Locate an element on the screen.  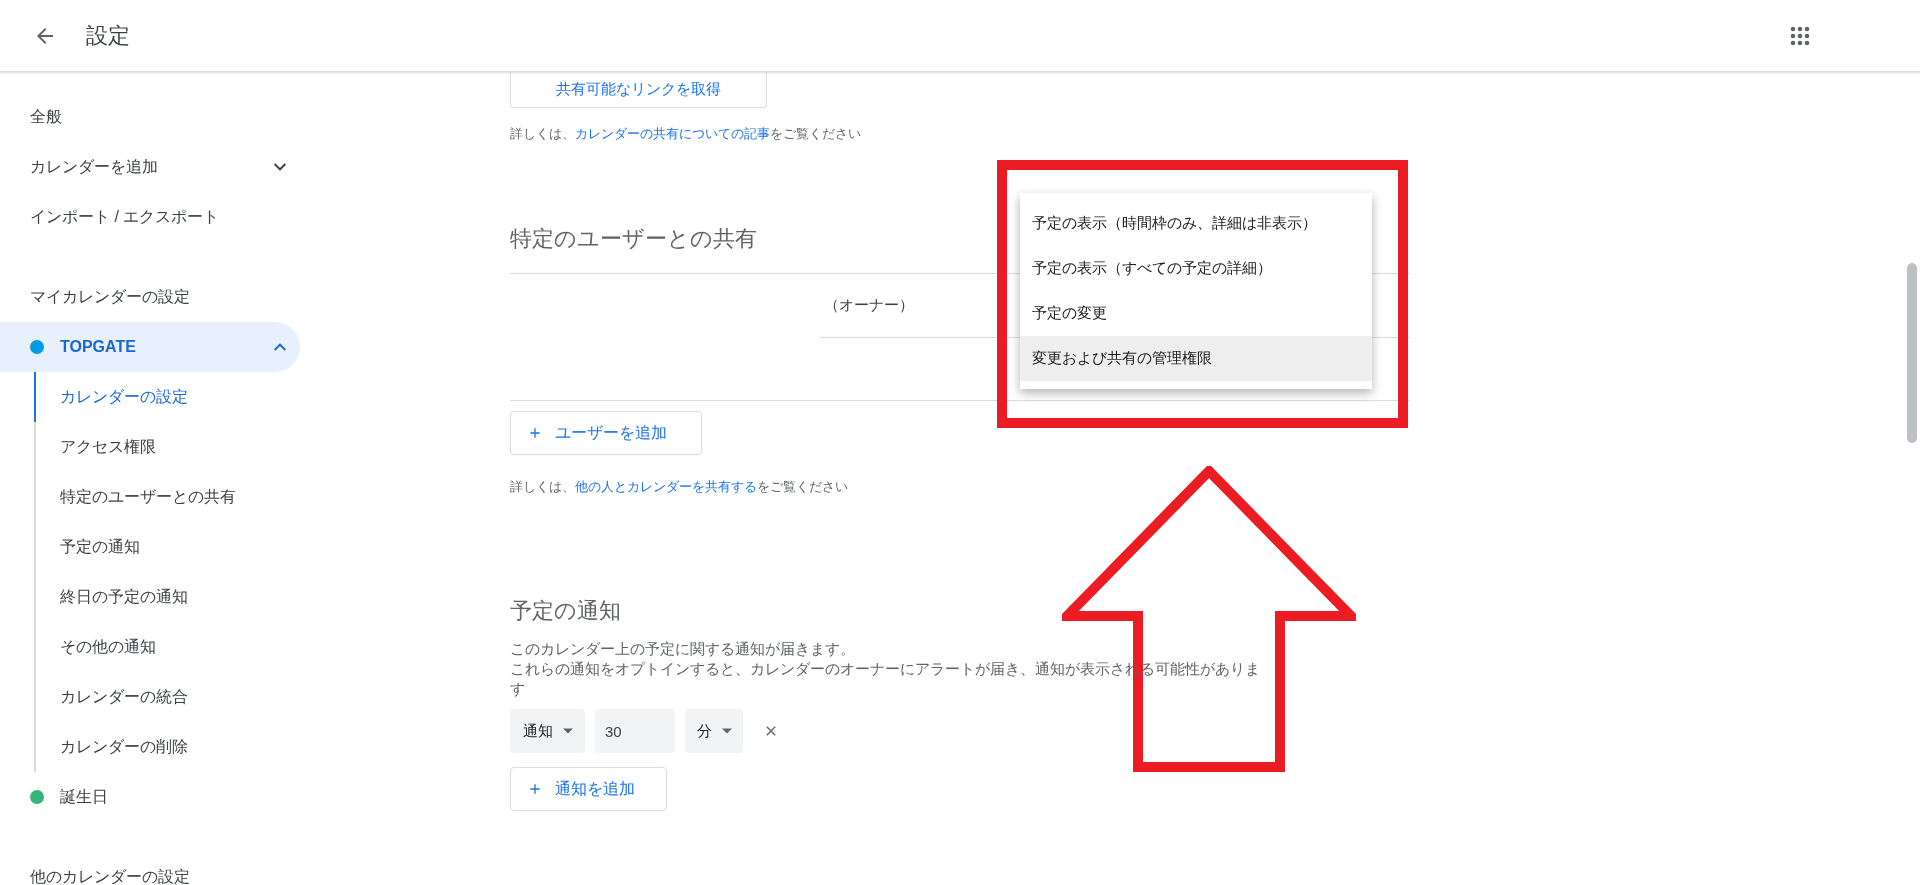
add-user-button: ユーザーを追加 is located at coordinates (606, 432).